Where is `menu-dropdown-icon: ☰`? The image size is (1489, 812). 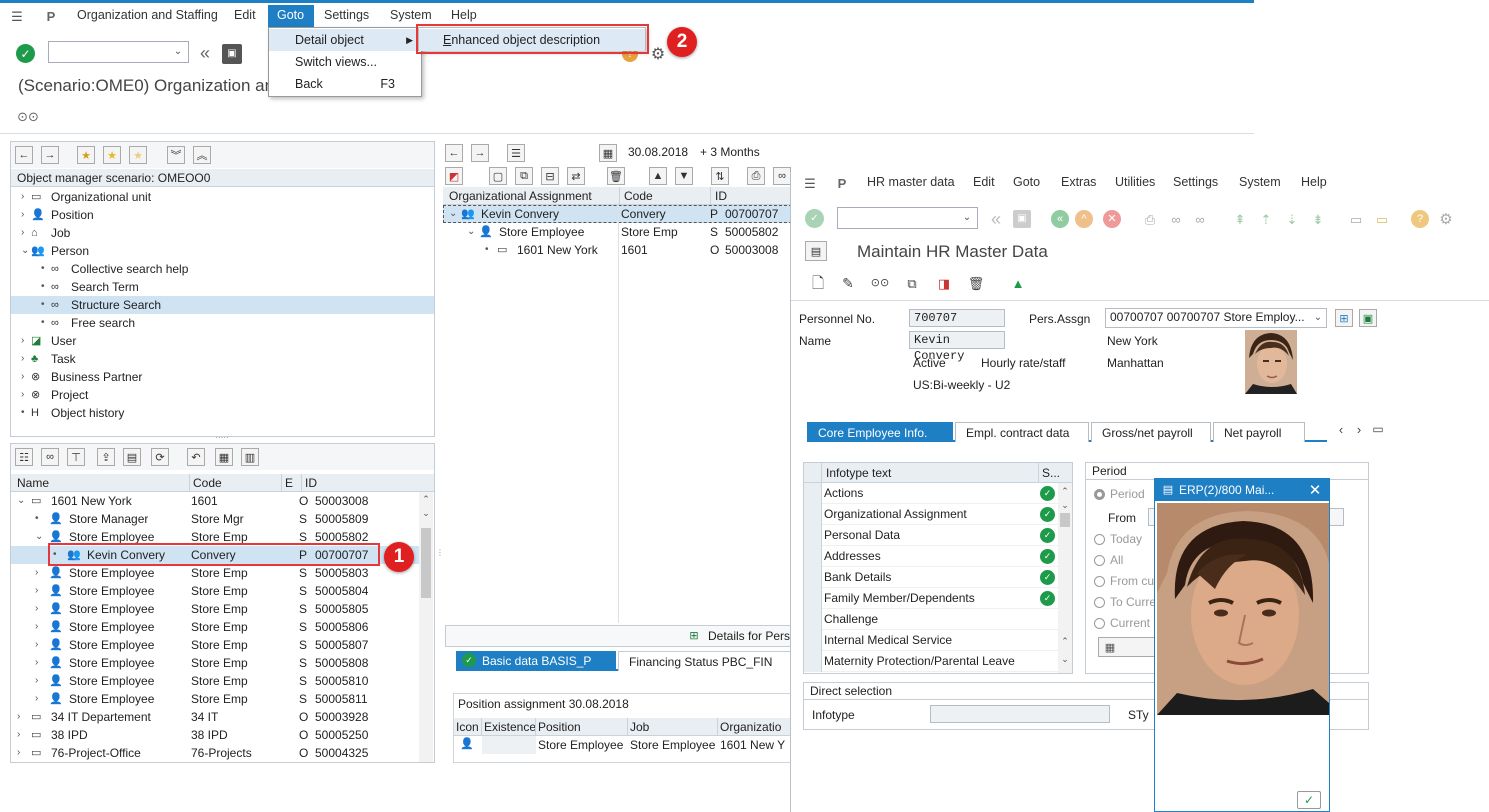 menu-dropdown-icon: ☰ is located at coordinates (17, 16).